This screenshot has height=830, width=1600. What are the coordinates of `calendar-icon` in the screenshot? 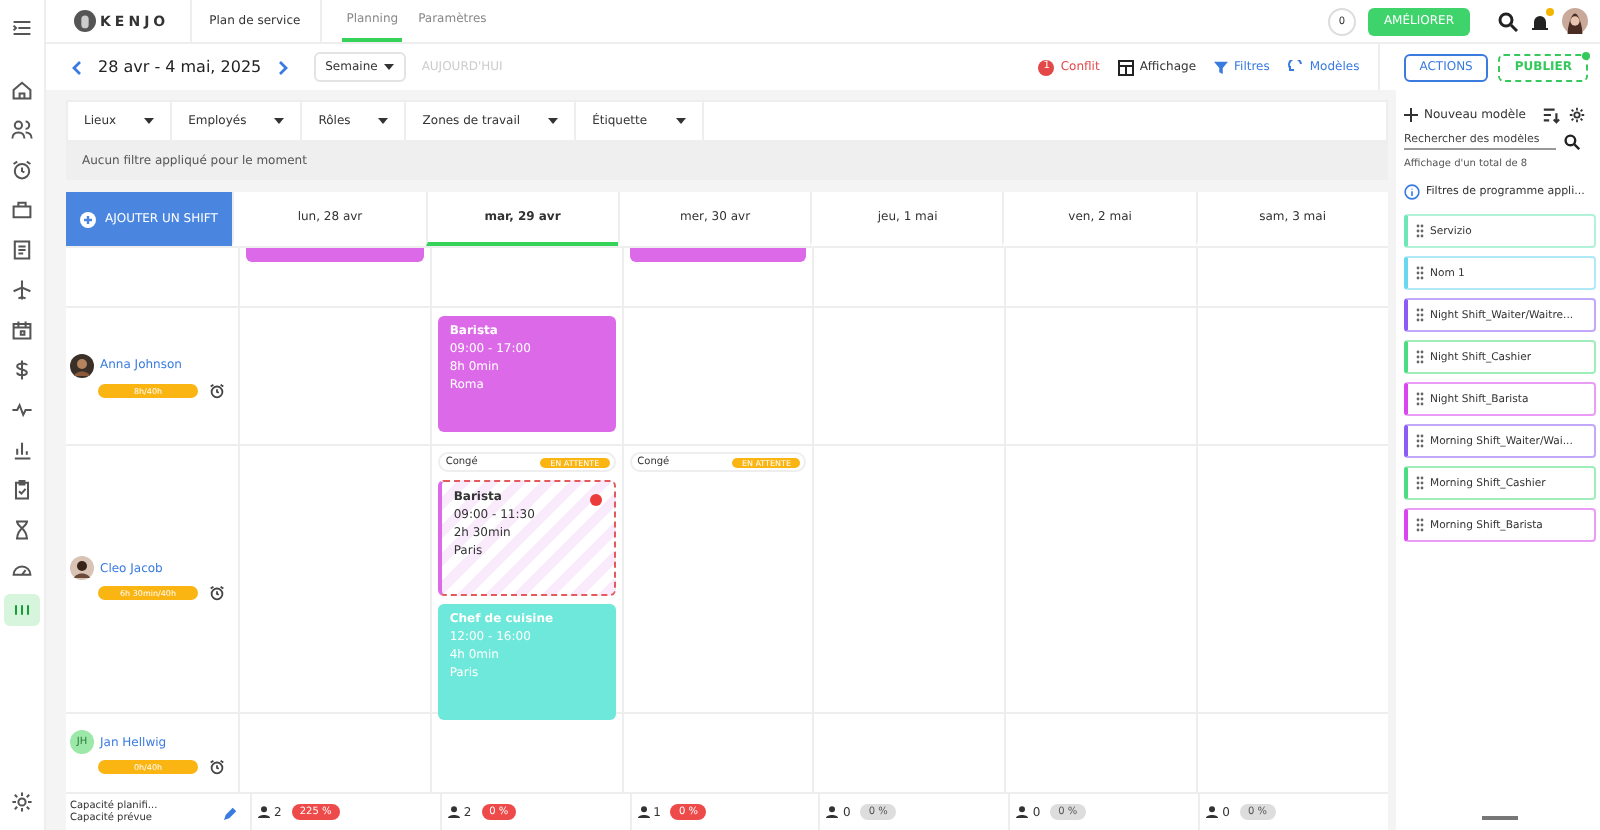 It's located at (22, 330).